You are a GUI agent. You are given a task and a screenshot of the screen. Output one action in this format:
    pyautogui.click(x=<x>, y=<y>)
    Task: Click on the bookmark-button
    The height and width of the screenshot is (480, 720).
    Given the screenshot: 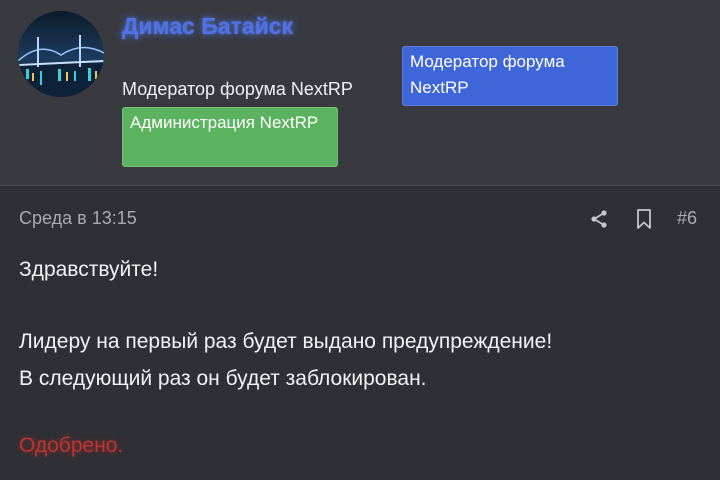 What is the action you would take?
    pyautogui.click(x=644, y=219)
    